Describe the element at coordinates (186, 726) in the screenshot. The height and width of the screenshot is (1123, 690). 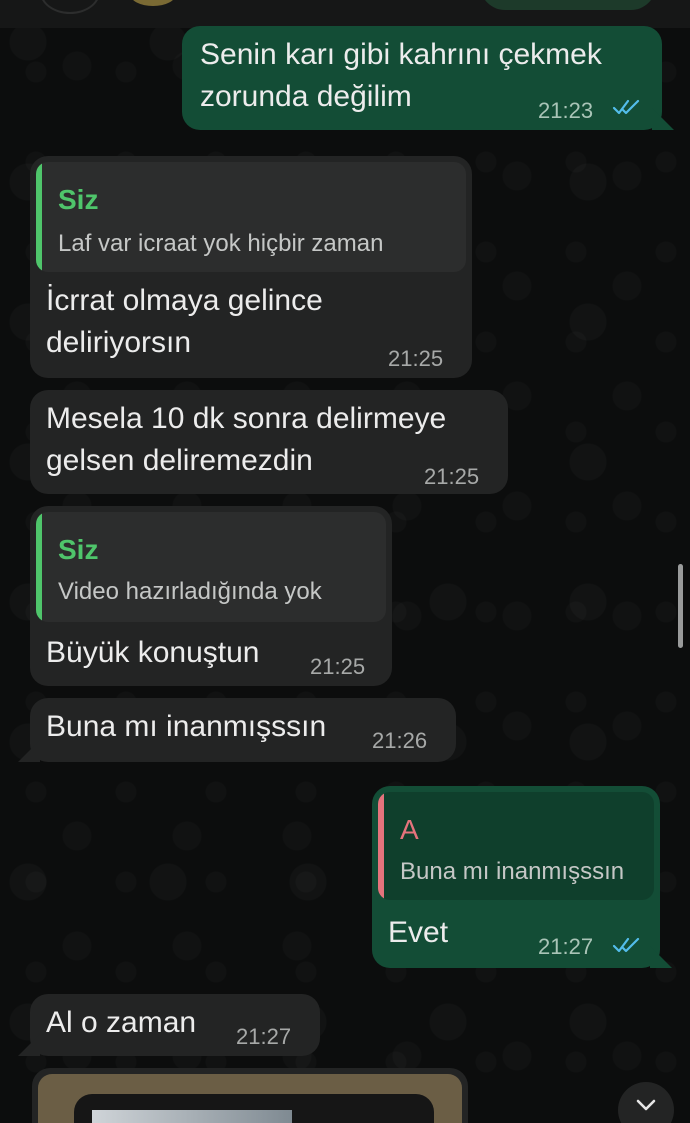
I see `message-text-line: Buna mı inanmışssın` at that location.